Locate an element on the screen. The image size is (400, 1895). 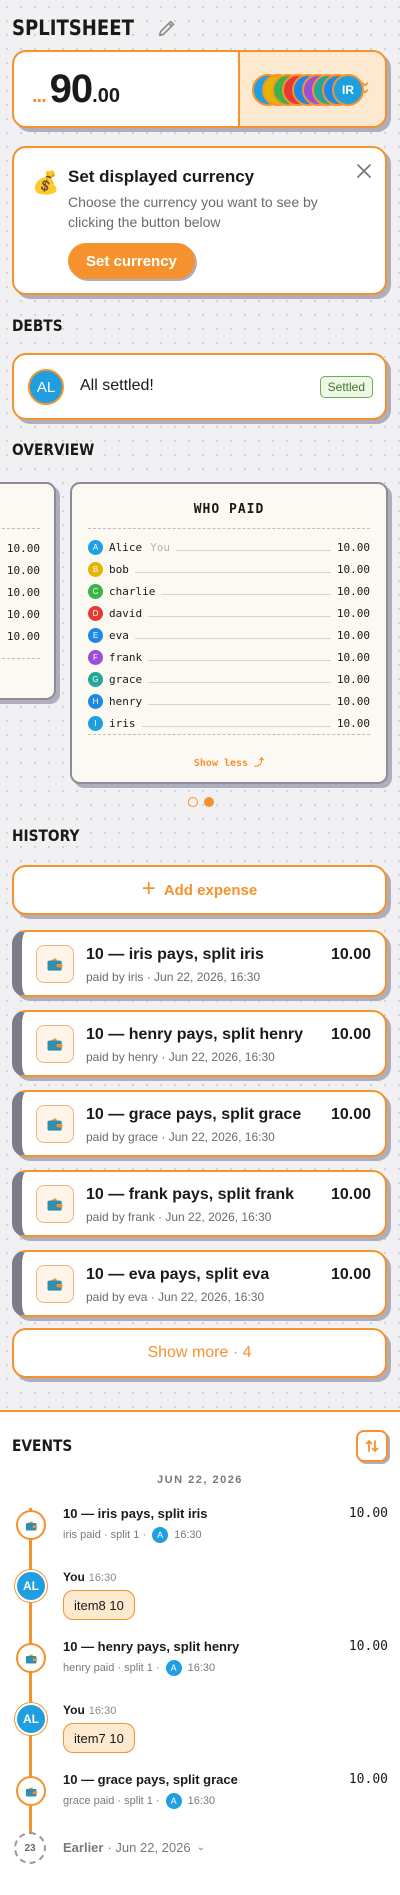
event-title: 10 — henry pays, split henry is located at coordinates (151, 1646).